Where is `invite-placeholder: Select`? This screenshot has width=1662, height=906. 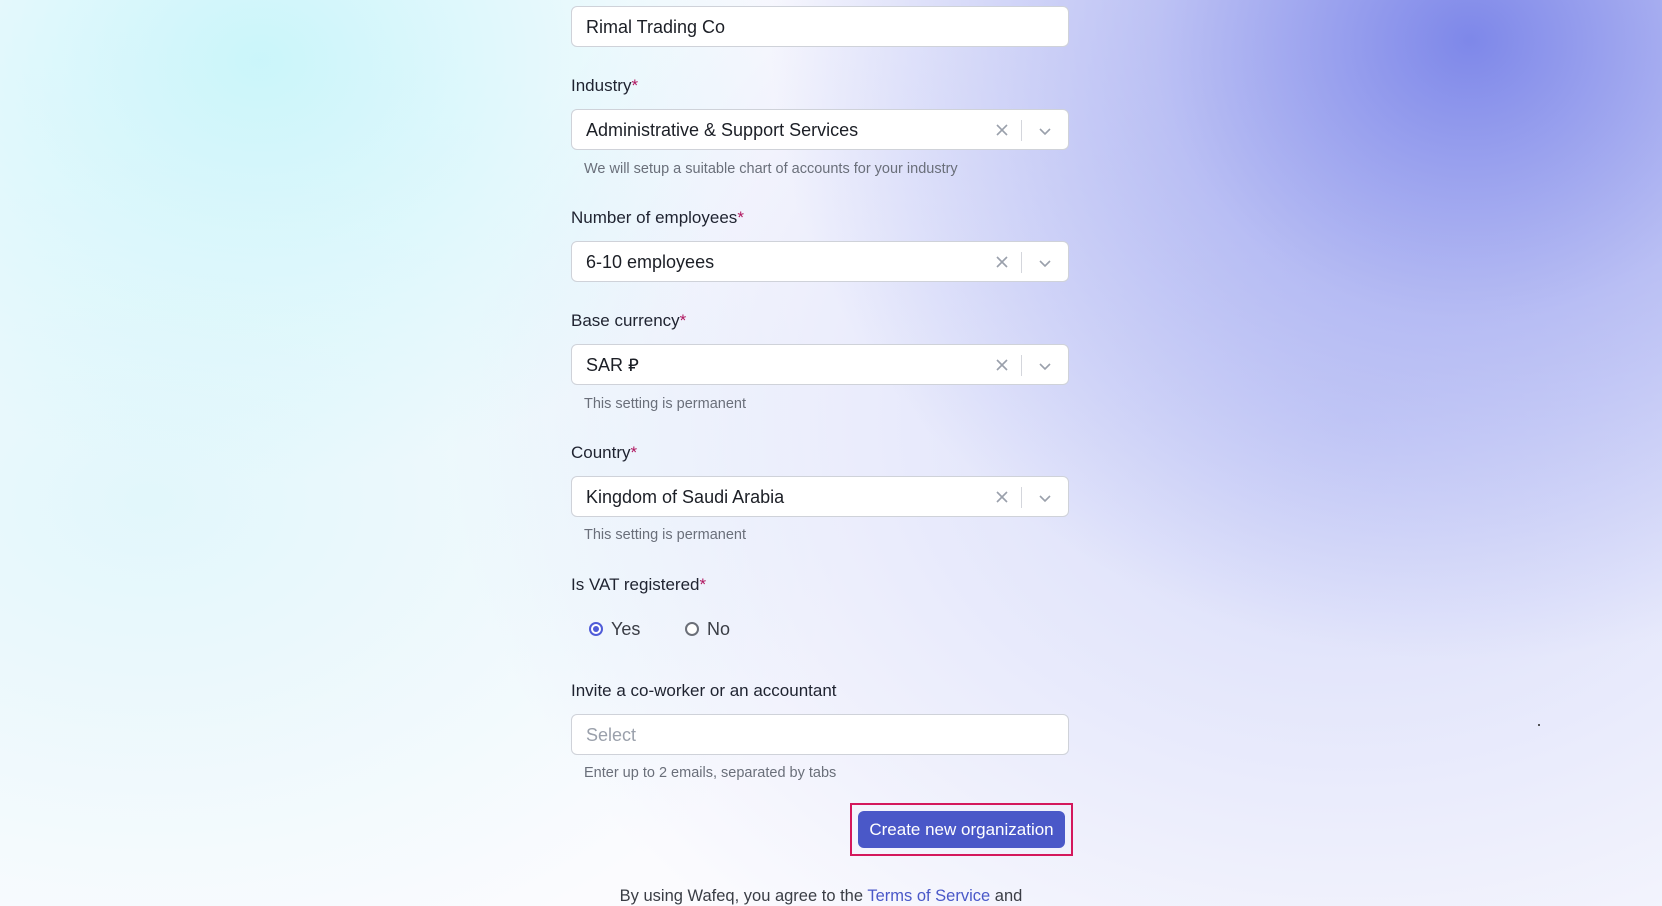
invite-placeholder: Select is located at coordinates (611, 735).